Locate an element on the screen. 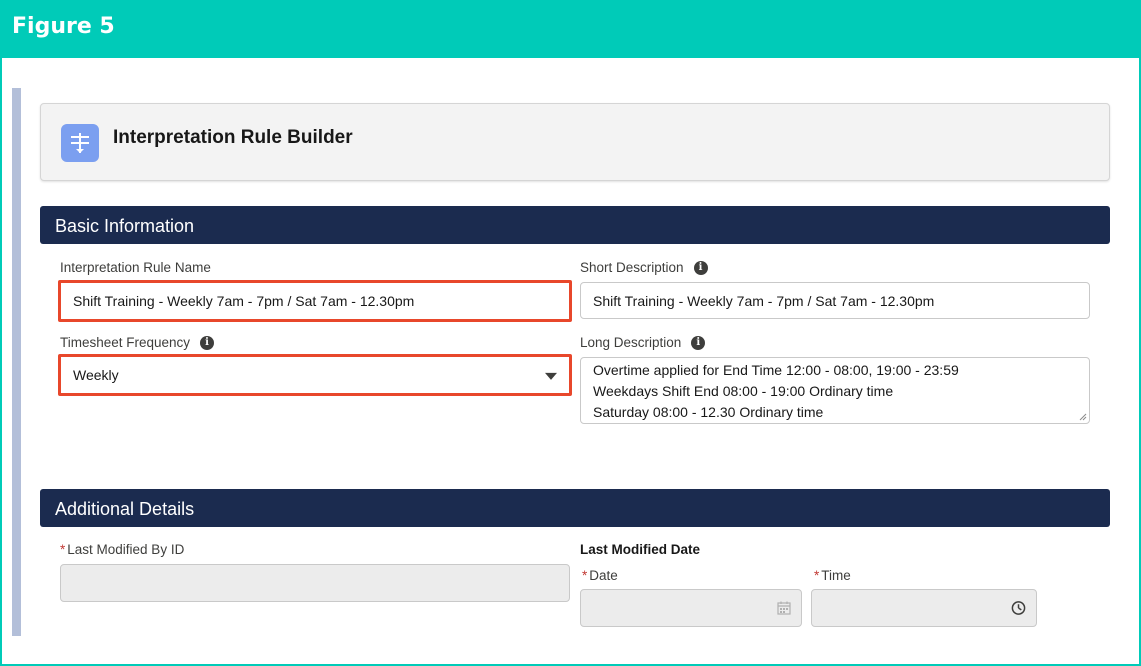 The height and width of the screenshot is (666, 1141). calendar-icon is located at coordinates (784, 608).